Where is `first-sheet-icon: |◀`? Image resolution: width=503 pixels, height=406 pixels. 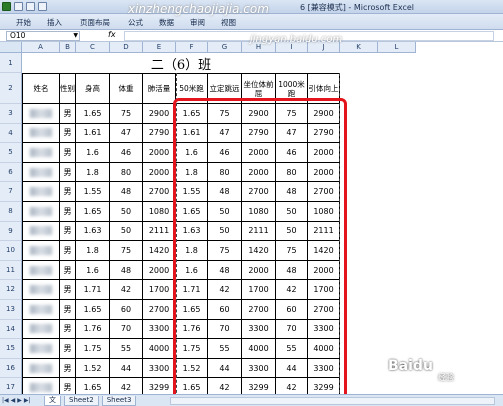
first-sheet-icon: |◀ is located at coordinates (5, 400).